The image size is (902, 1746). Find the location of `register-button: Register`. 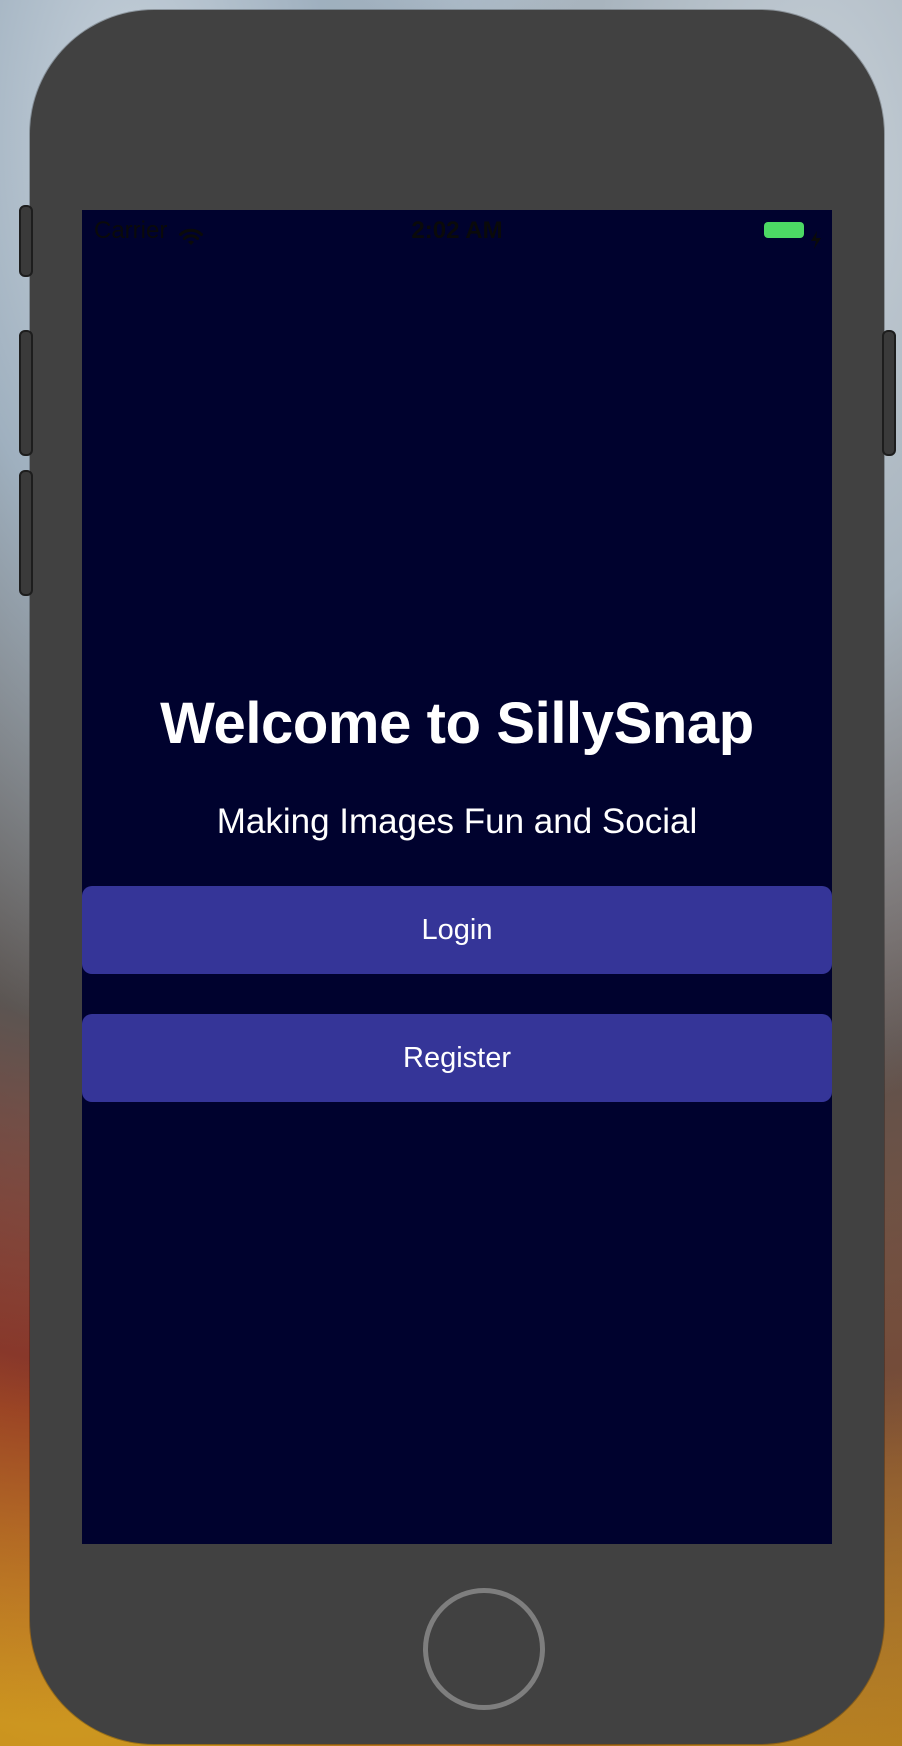

register-button: Register is located at coordinates (457, 1058).